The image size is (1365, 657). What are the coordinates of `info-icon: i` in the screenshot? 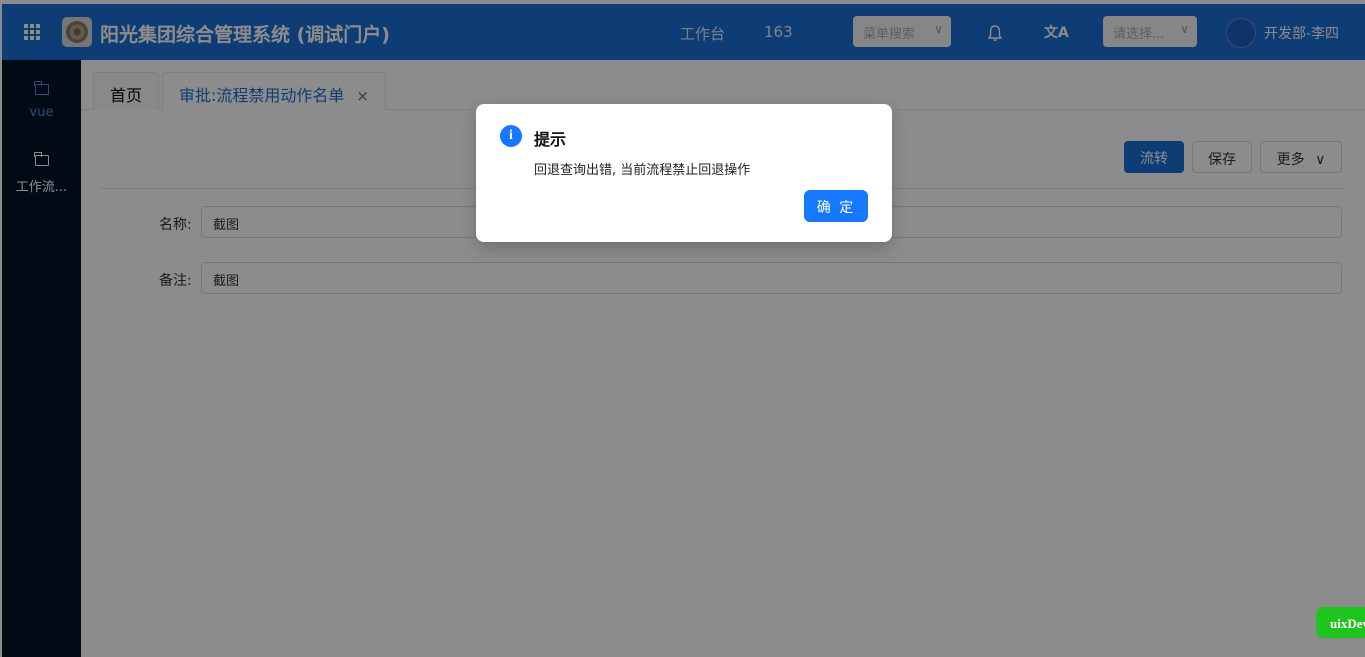 It's located at (511, 136).